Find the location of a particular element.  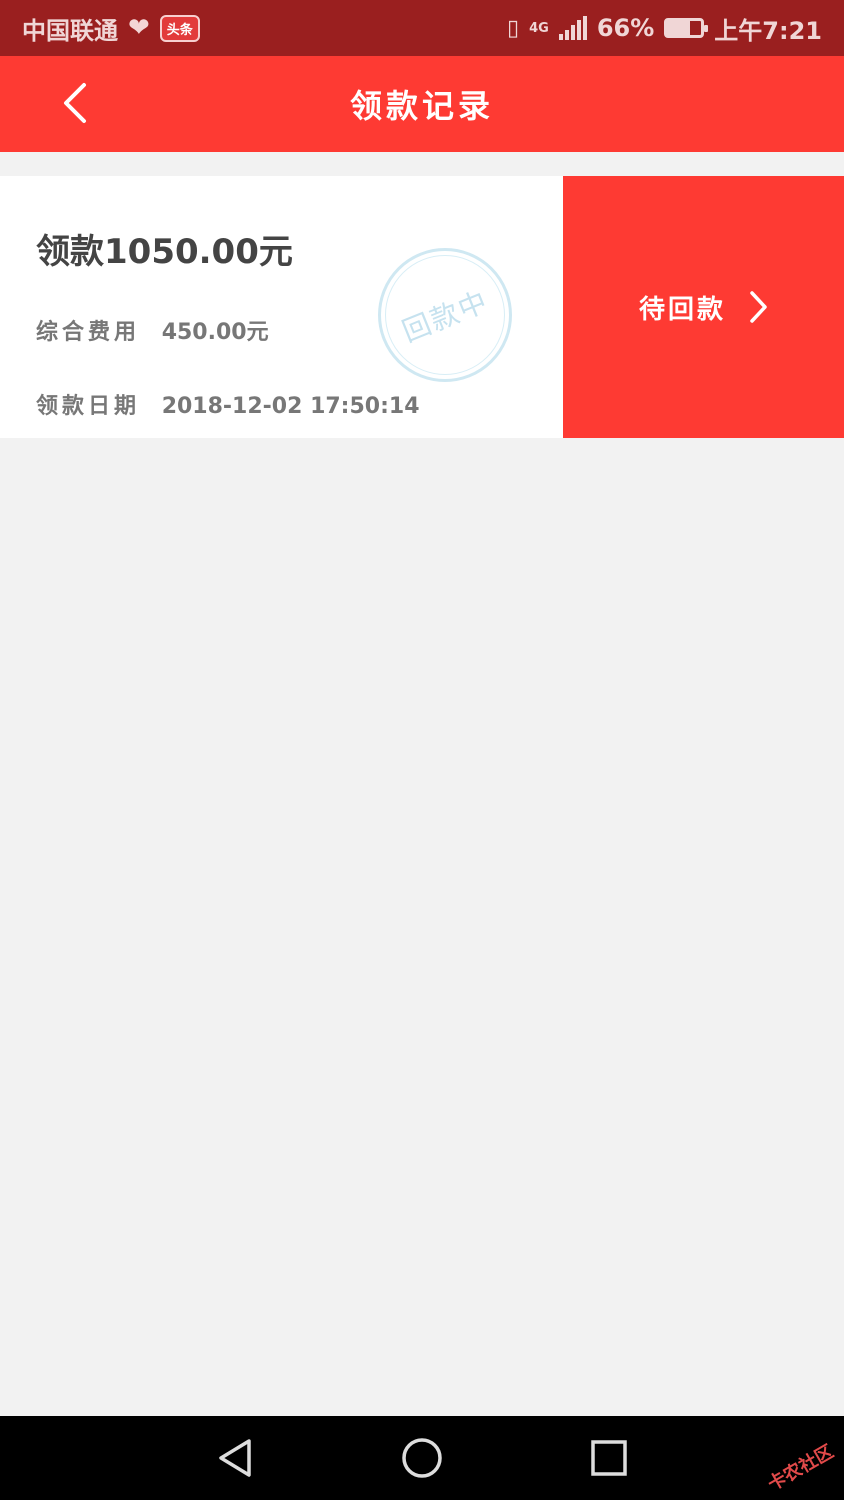

status-bar-right: ▯ 4G 66% 上午7:21 is located at coordinates (664, 28).